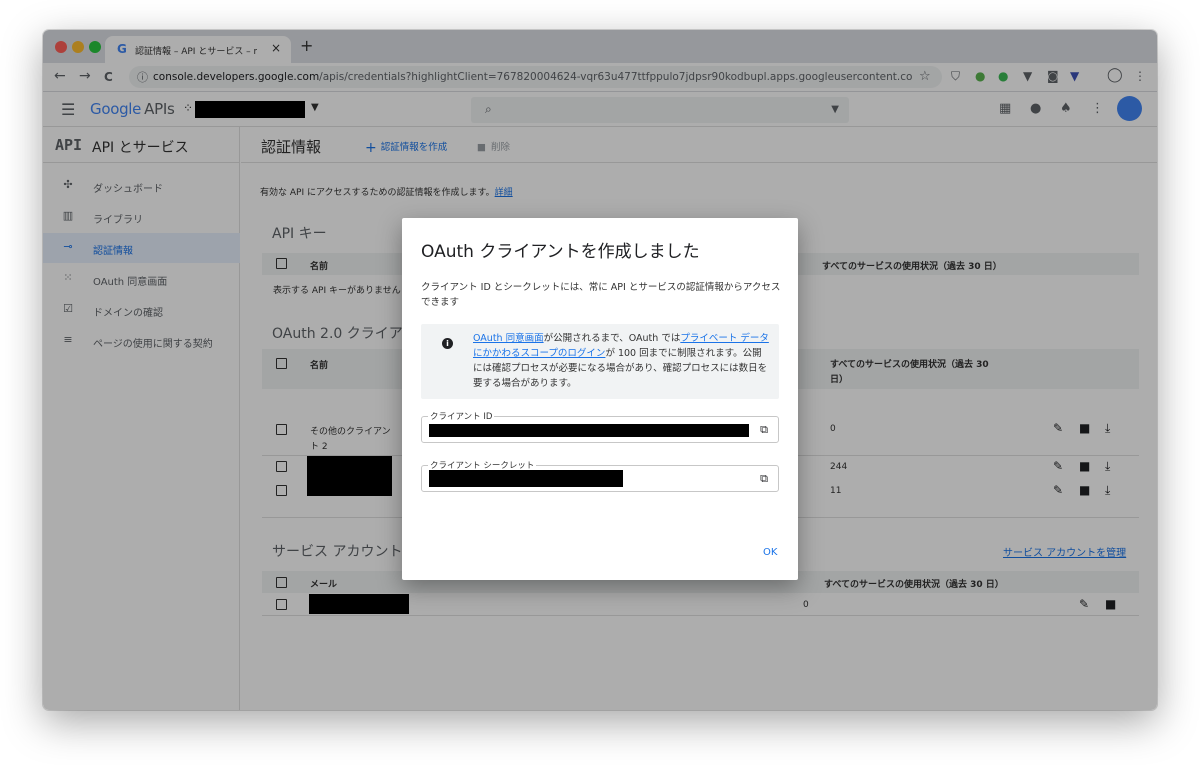  I want to click on client-id-field: クライアント ID ⧉, so click(600, 426).